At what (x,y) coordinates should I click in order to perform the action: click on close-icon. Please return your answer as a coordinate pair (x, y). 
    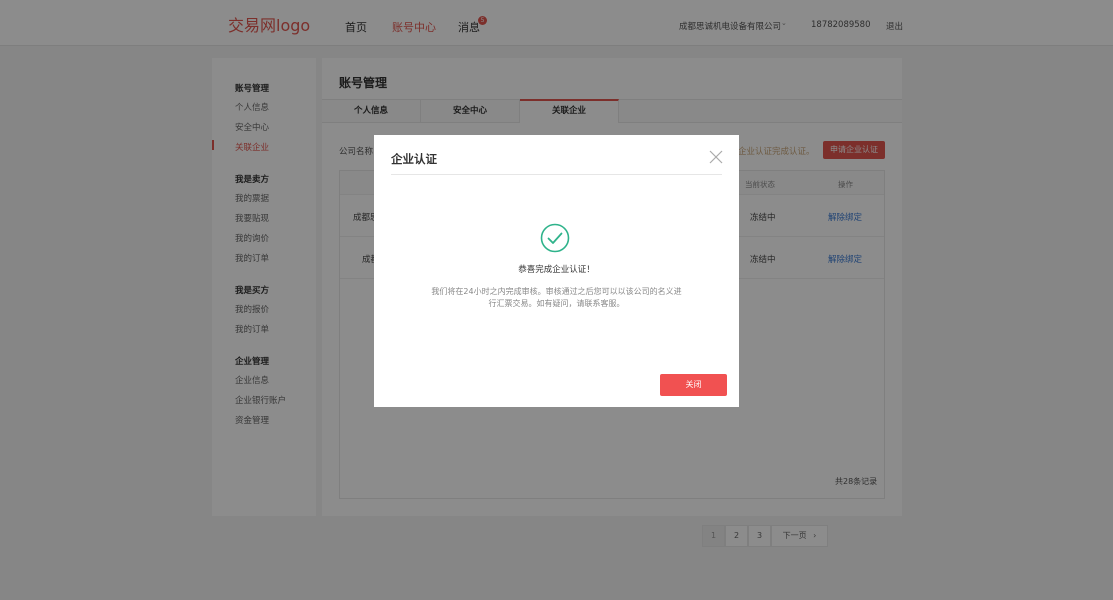
    Looking at the image, I should click on (716, 157).